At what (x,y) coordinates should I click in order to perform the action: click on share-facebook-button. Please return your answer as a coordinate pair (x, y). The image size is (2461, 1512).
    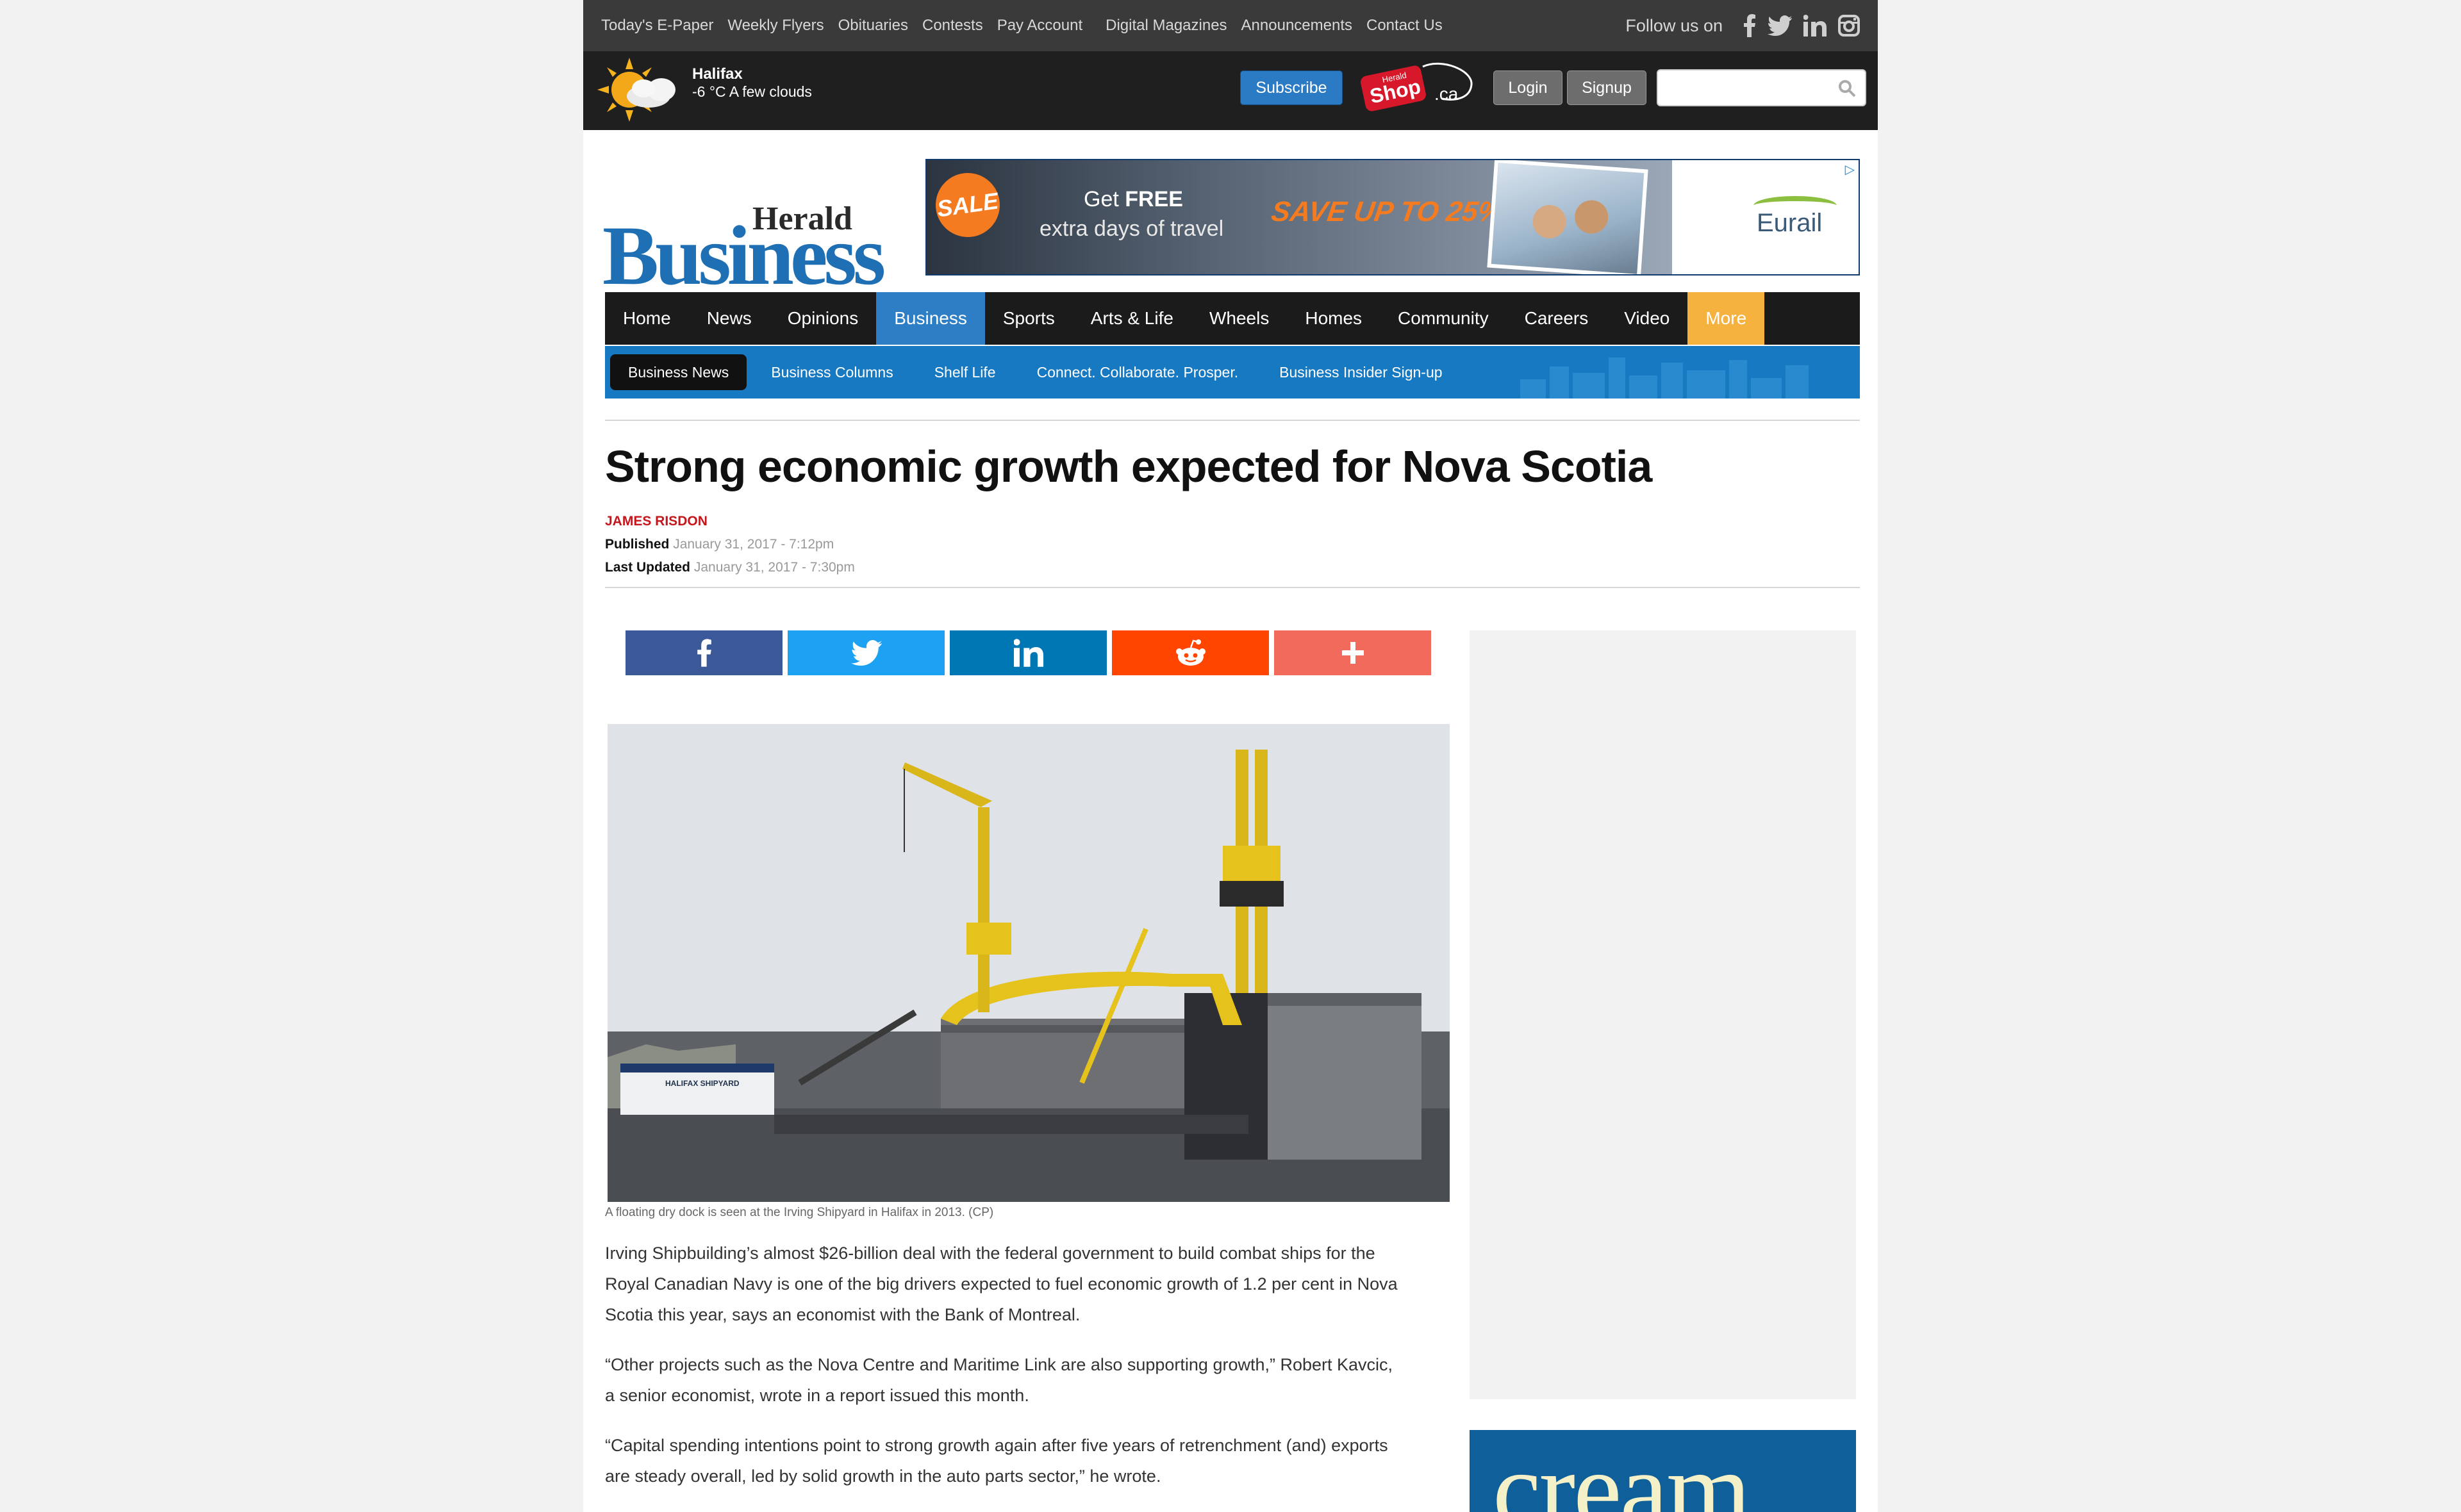
    Looking at the image, I should click on (704, 652).